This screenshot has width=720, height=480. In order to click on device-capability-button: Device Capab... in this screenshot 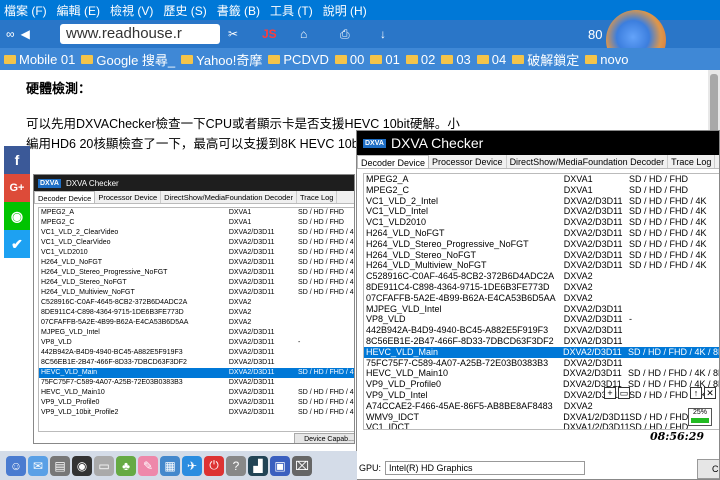, I will do `click(324, 438)`.